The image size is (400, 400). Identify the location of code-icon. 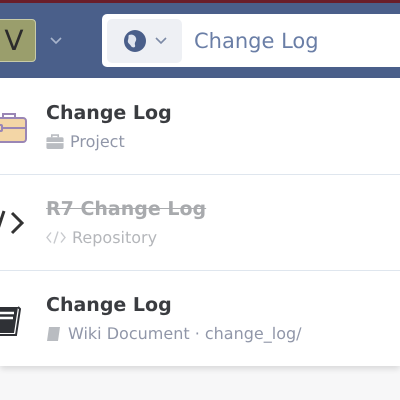
(56, 237).